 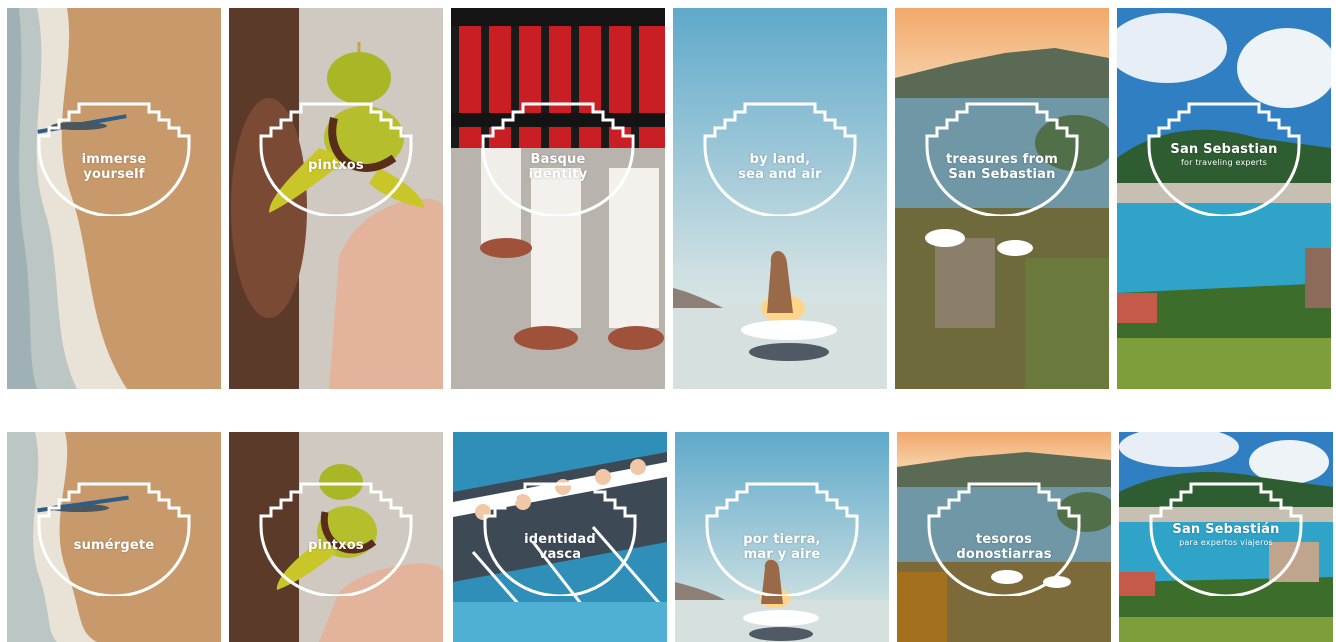 I want to click on tile-label: immerse yourself, so click(x=114, y=167).